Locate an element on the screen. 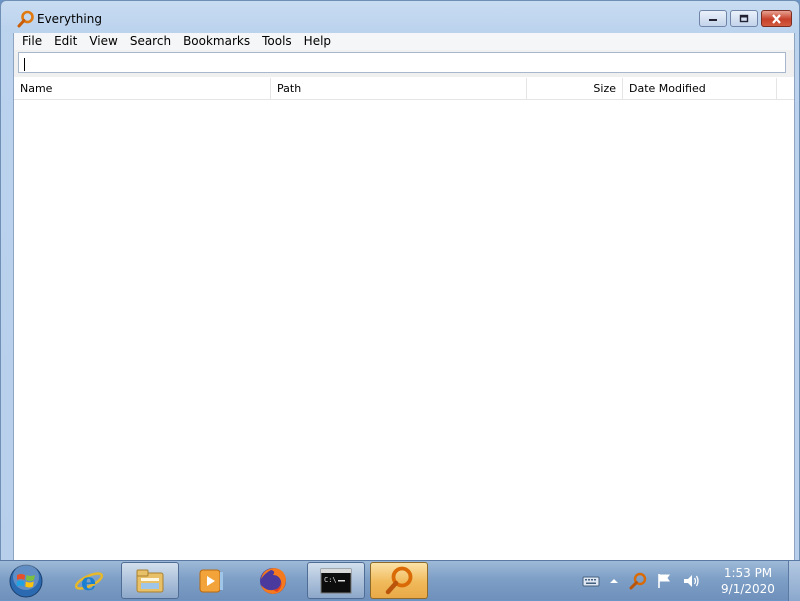 The width and height of the screenshot is (800, 601). clock-time: 1:53 PM is located at coordinates (748, 573).